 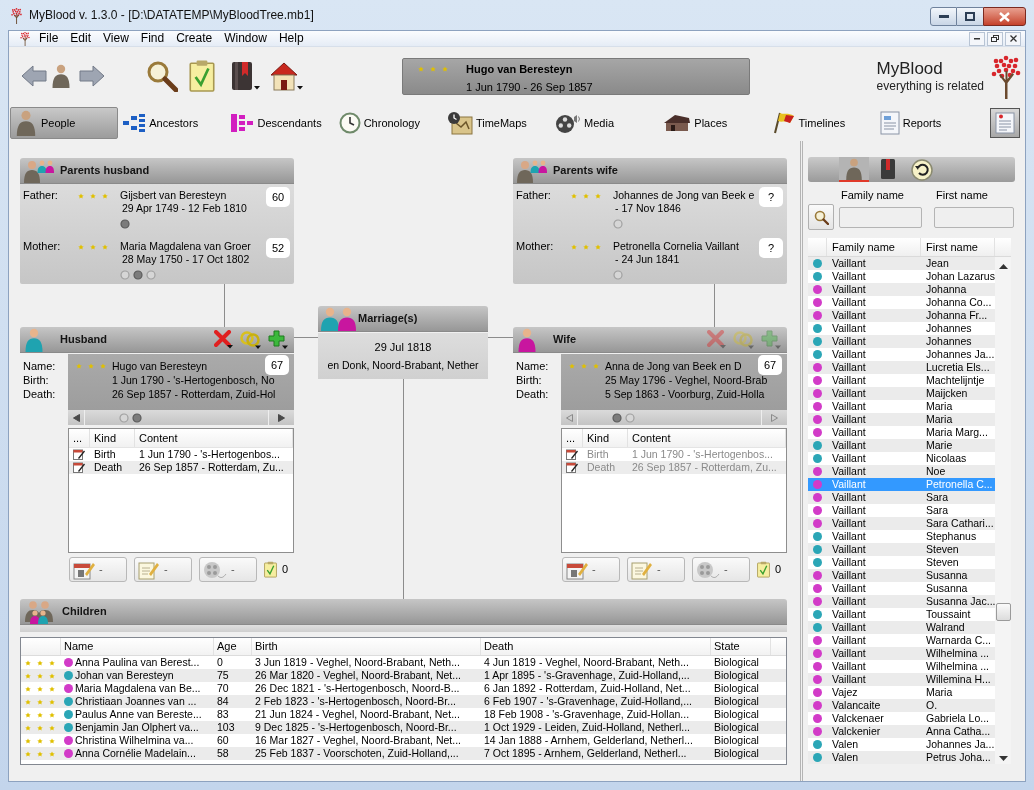 What do you see at coordinates (185, 246) in the screenshot?
I see `person-name: Maria Magdalena van Groer` at bounding box center [185, 246].